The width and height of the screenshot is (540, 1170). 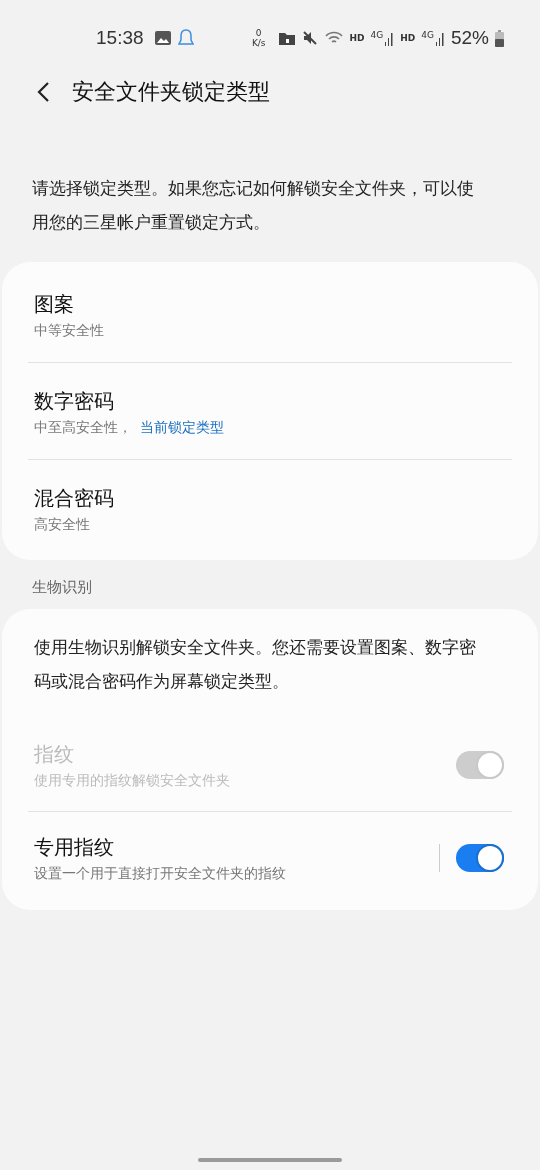 I want to click on setting-subtitle: 使用专用的指纹解锁安全文件夹, so click(x=132, y=780).